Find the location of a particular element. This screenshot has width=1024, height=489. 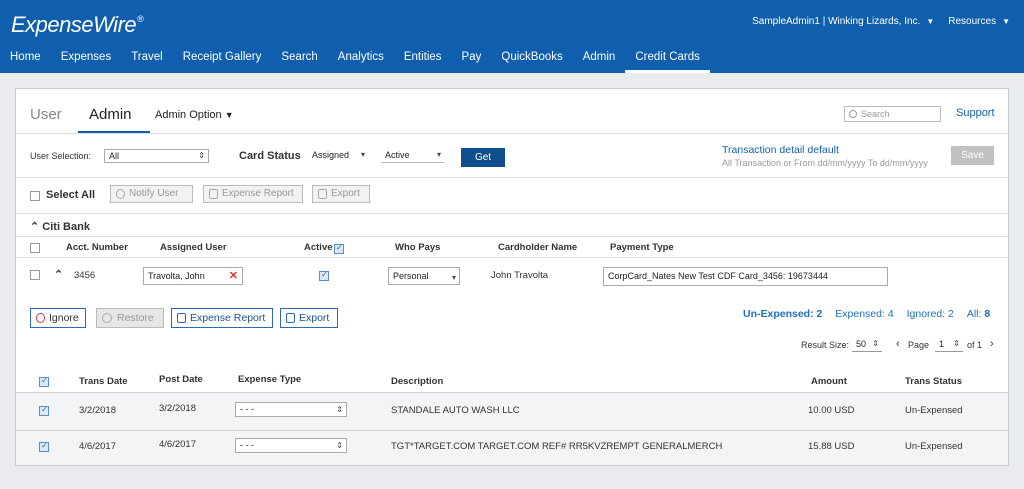

next-page-icon: › is located at coordinates (992, 344).